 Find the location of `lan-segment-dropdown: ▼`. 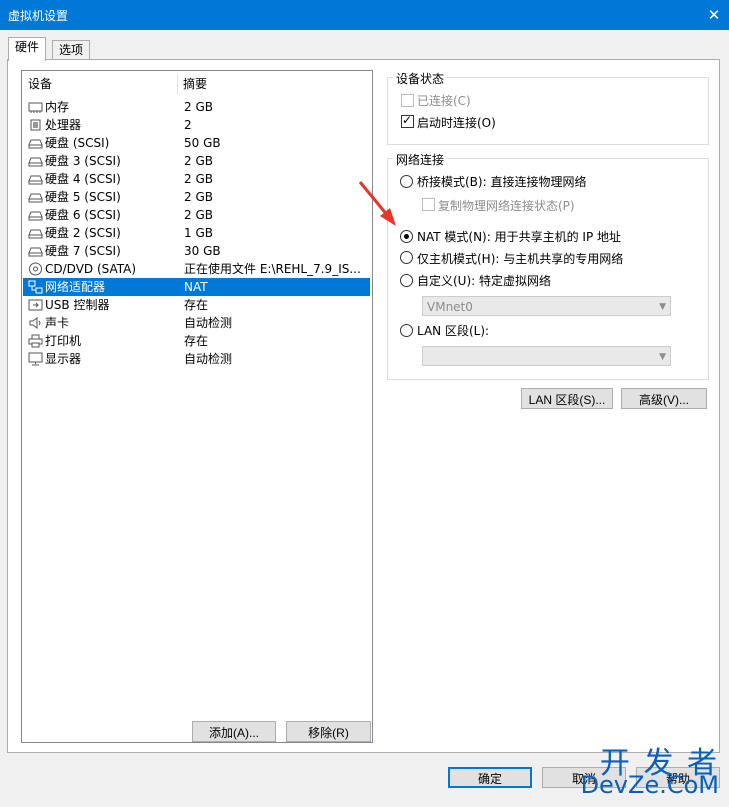

lan-segment-dropdown: ▼ is located at coordinates (546, 356).